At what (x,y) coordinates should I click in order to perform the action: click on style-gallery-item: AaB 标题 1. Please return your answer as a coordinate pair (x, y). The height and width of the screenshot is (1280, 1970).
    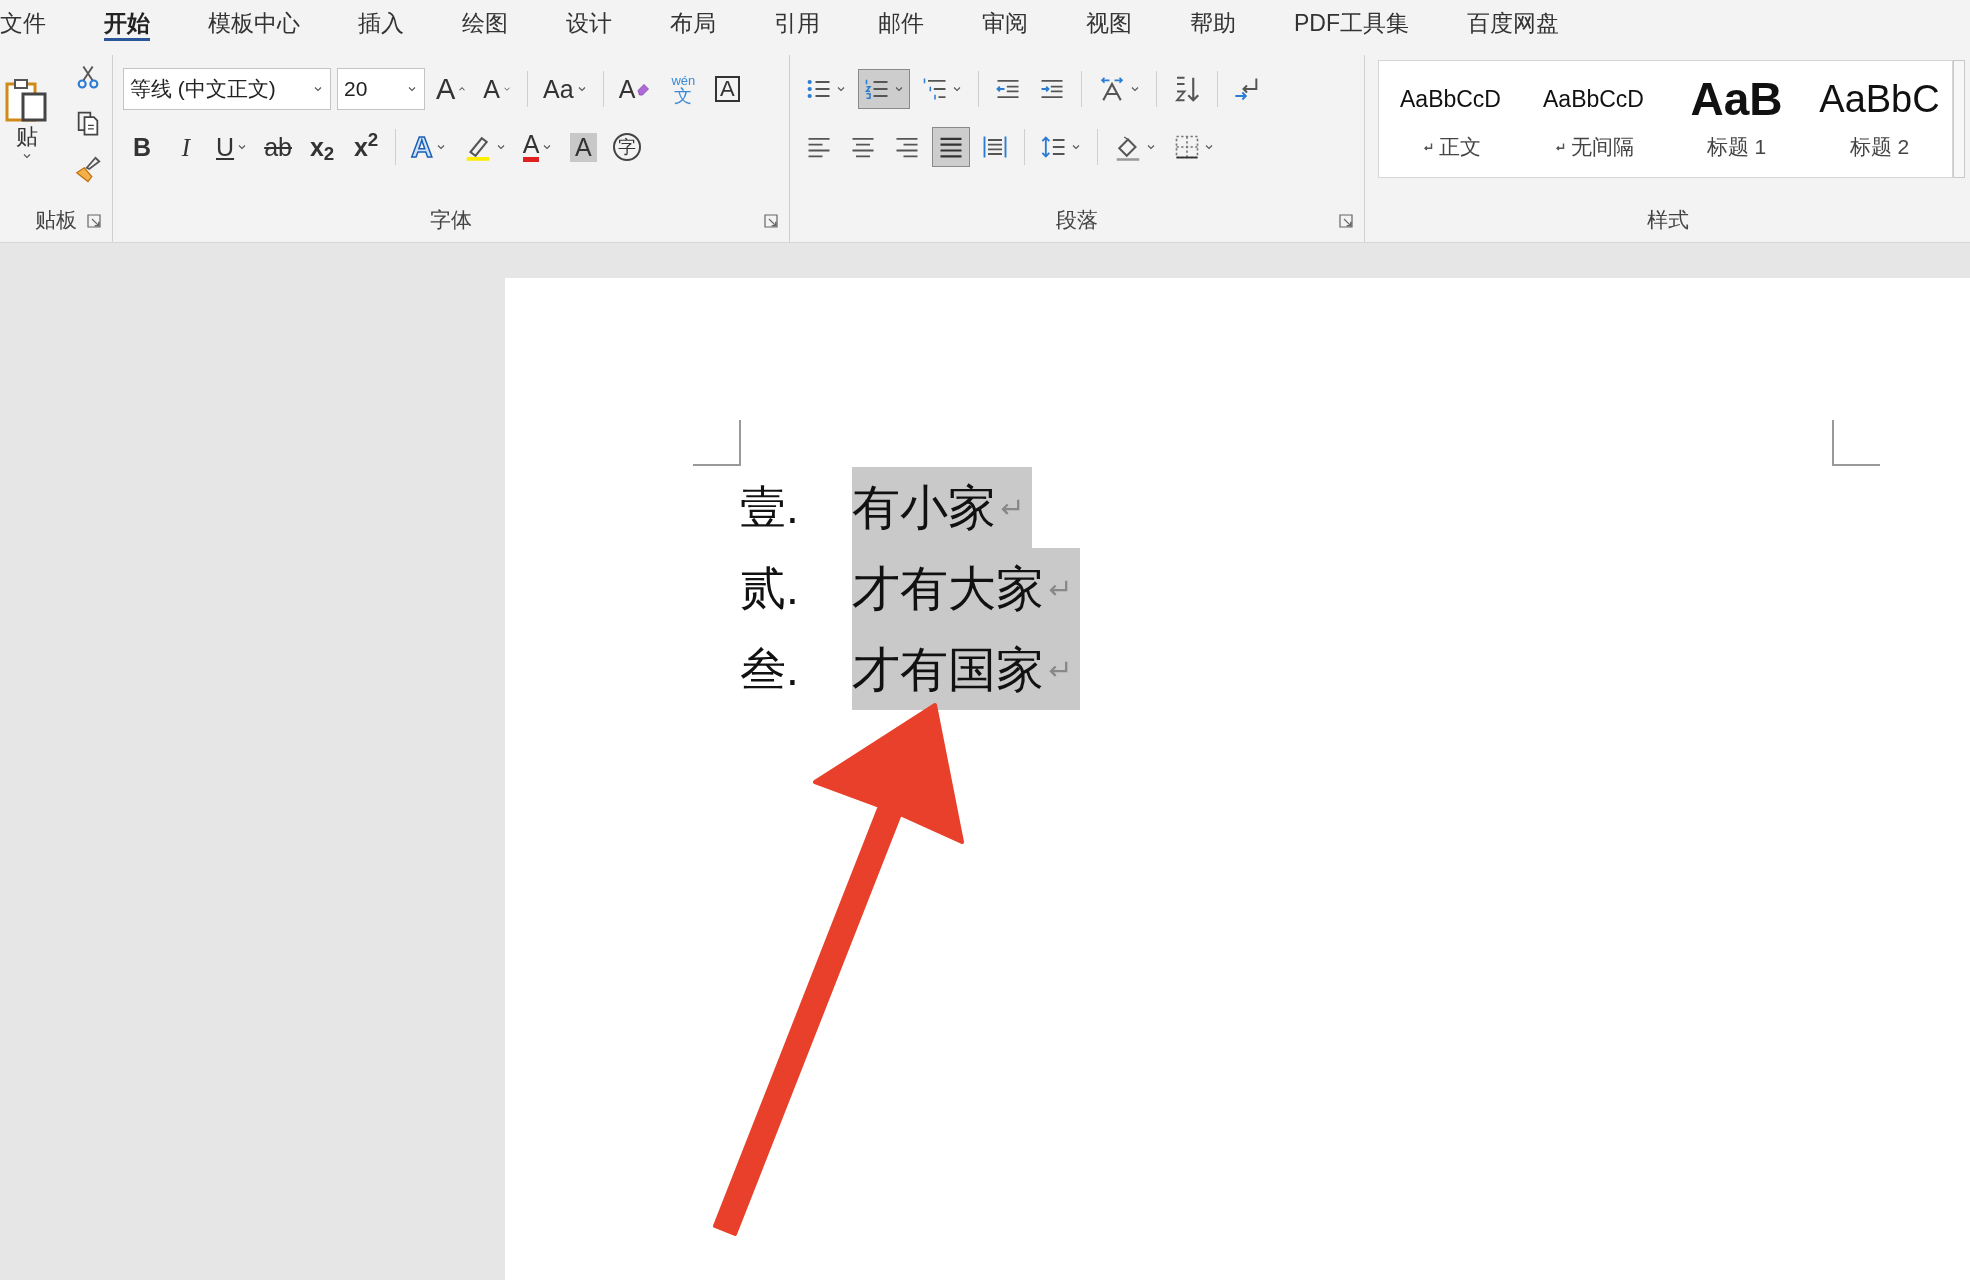
    Looking at the image, I should click on (1736, 119).